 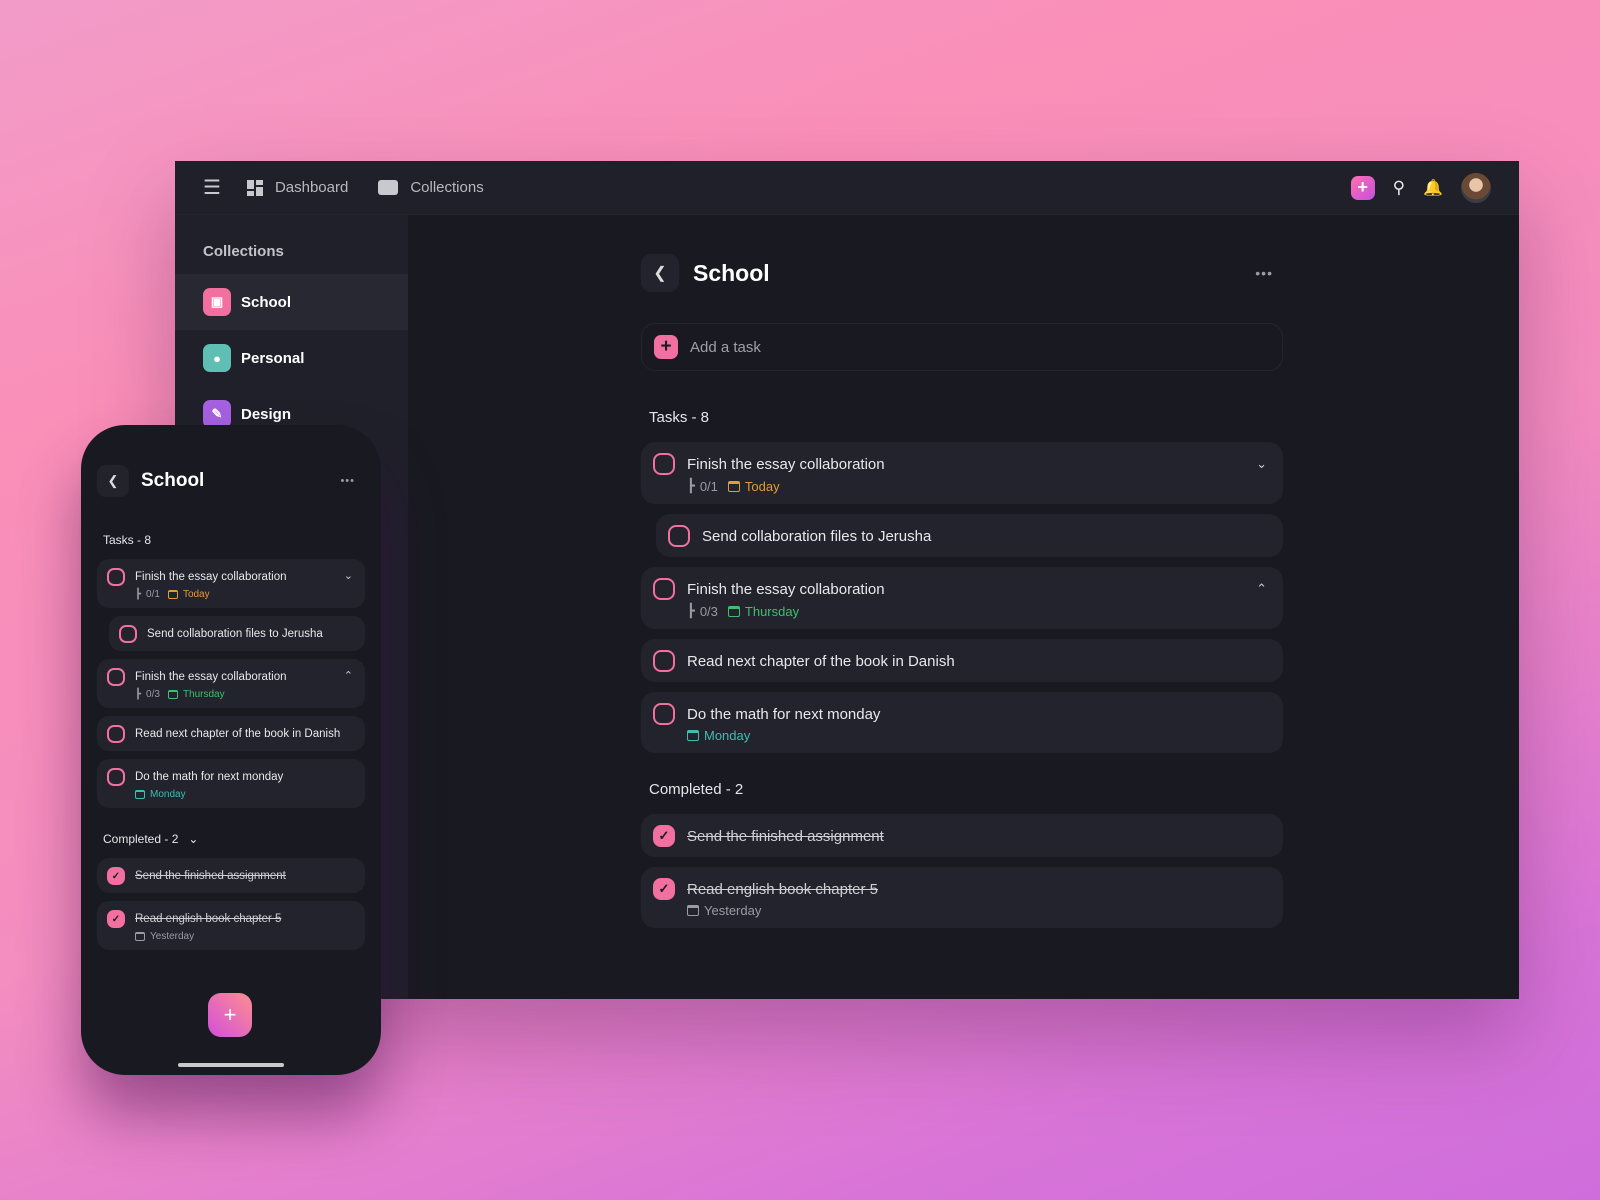 What do you see at coordinates (254, 187) in the screenshot?
I see `dashboard-icon` at bounding box center [254, 187].